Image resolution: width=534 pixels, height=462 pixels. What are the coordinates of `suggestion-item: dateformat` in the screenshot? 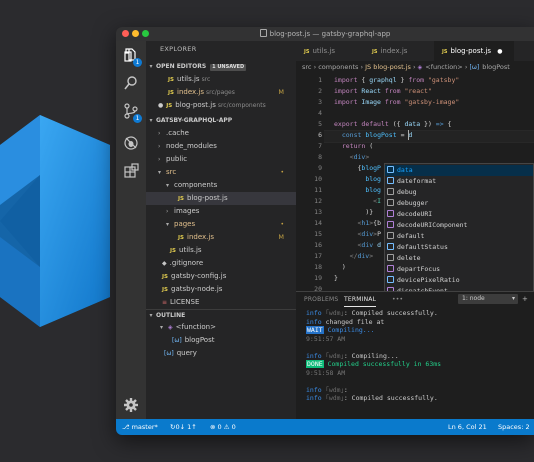 It's located at (459, 181).